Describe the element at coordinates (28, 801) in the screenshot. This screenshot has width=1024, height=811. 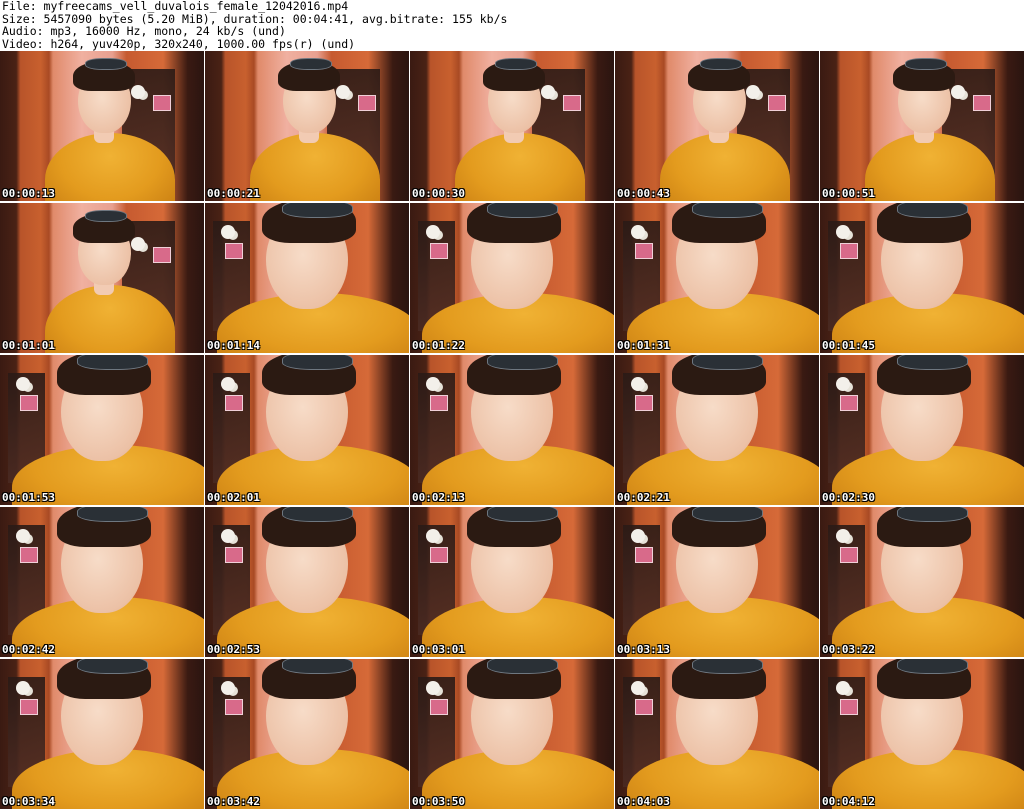
I see `frame-timestamp: 00:03:34` at that location.